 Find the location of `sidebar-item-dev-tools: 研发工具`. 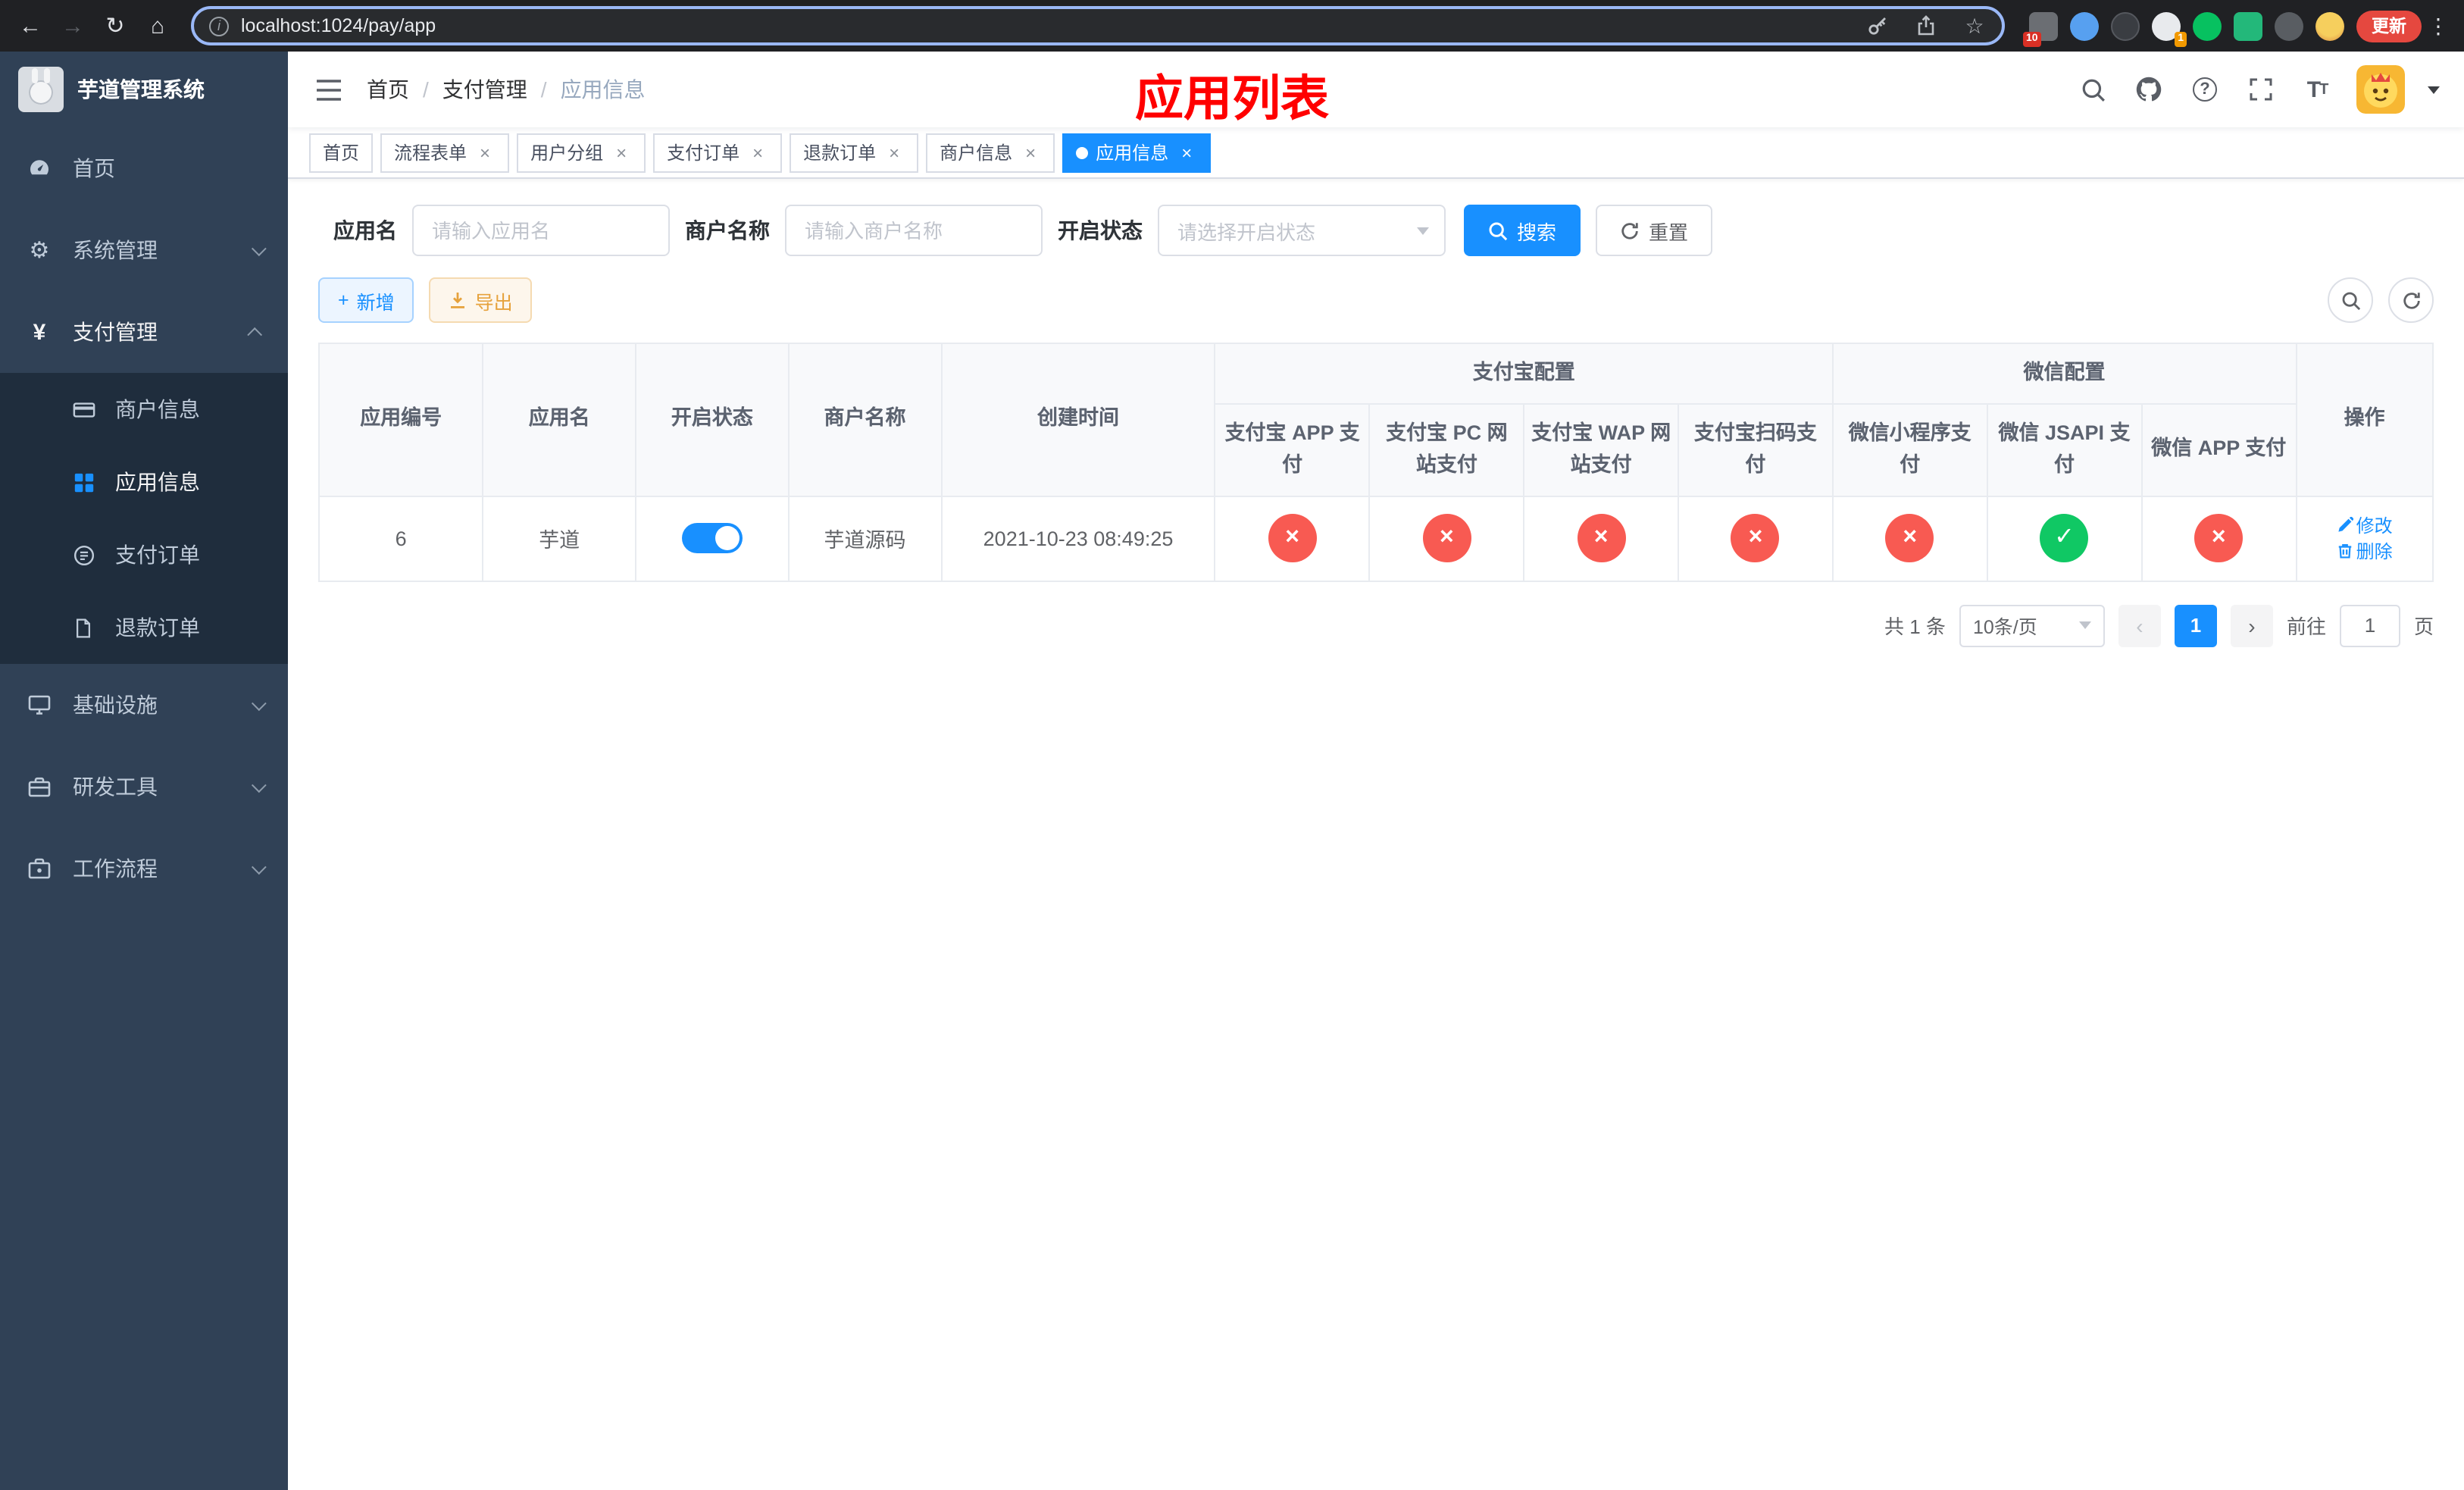

sidebar-item-dev-tools: 研发工具 is located at coordinates (144, 787).